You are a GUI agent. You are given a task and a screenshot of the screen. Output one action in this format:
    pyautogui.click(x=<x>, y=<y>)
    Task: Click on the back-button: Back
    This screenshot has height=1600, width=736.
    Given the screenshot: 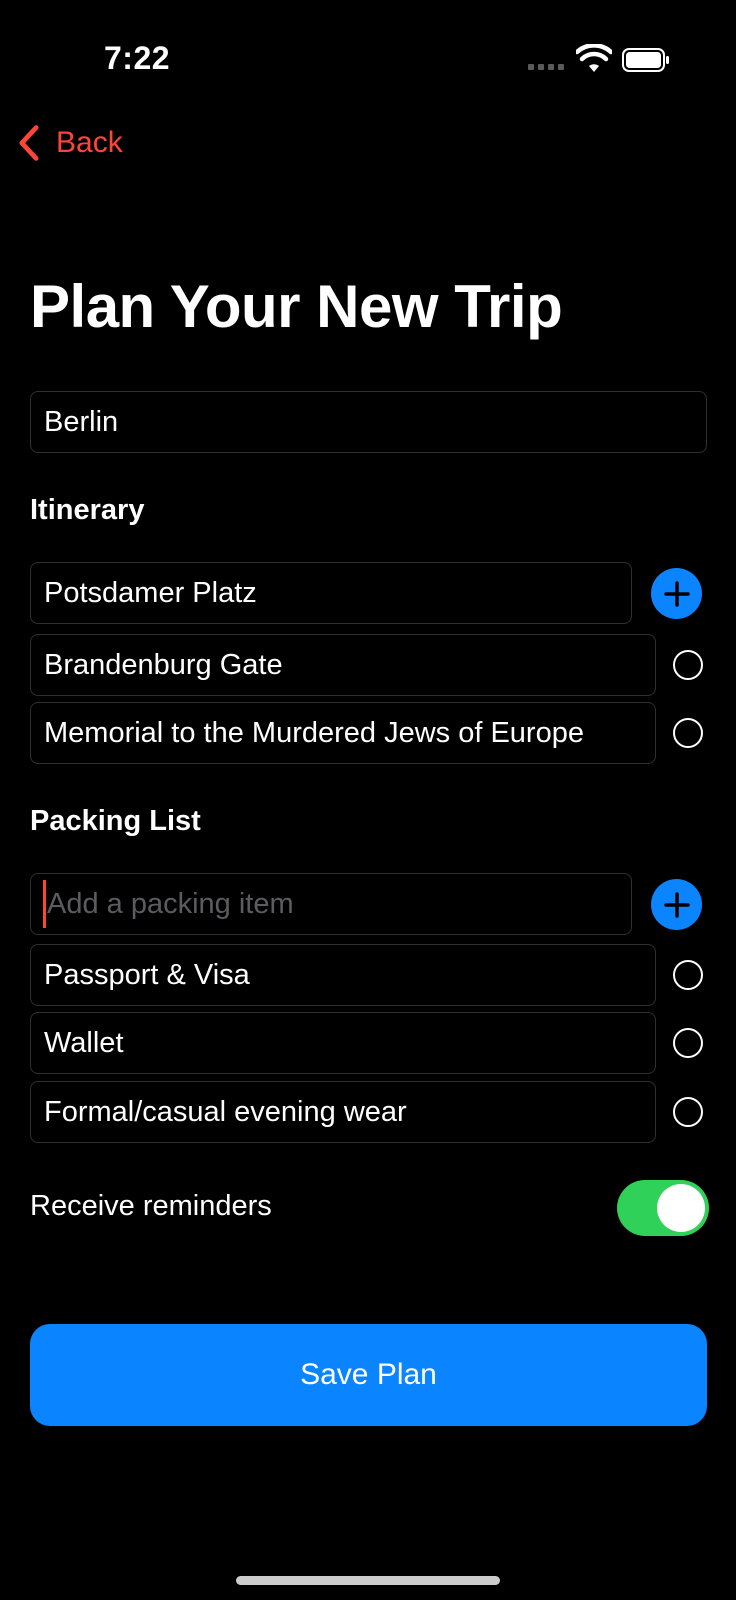 What is the action you would take?
    pyautogui.click(x=68, y=143)
    